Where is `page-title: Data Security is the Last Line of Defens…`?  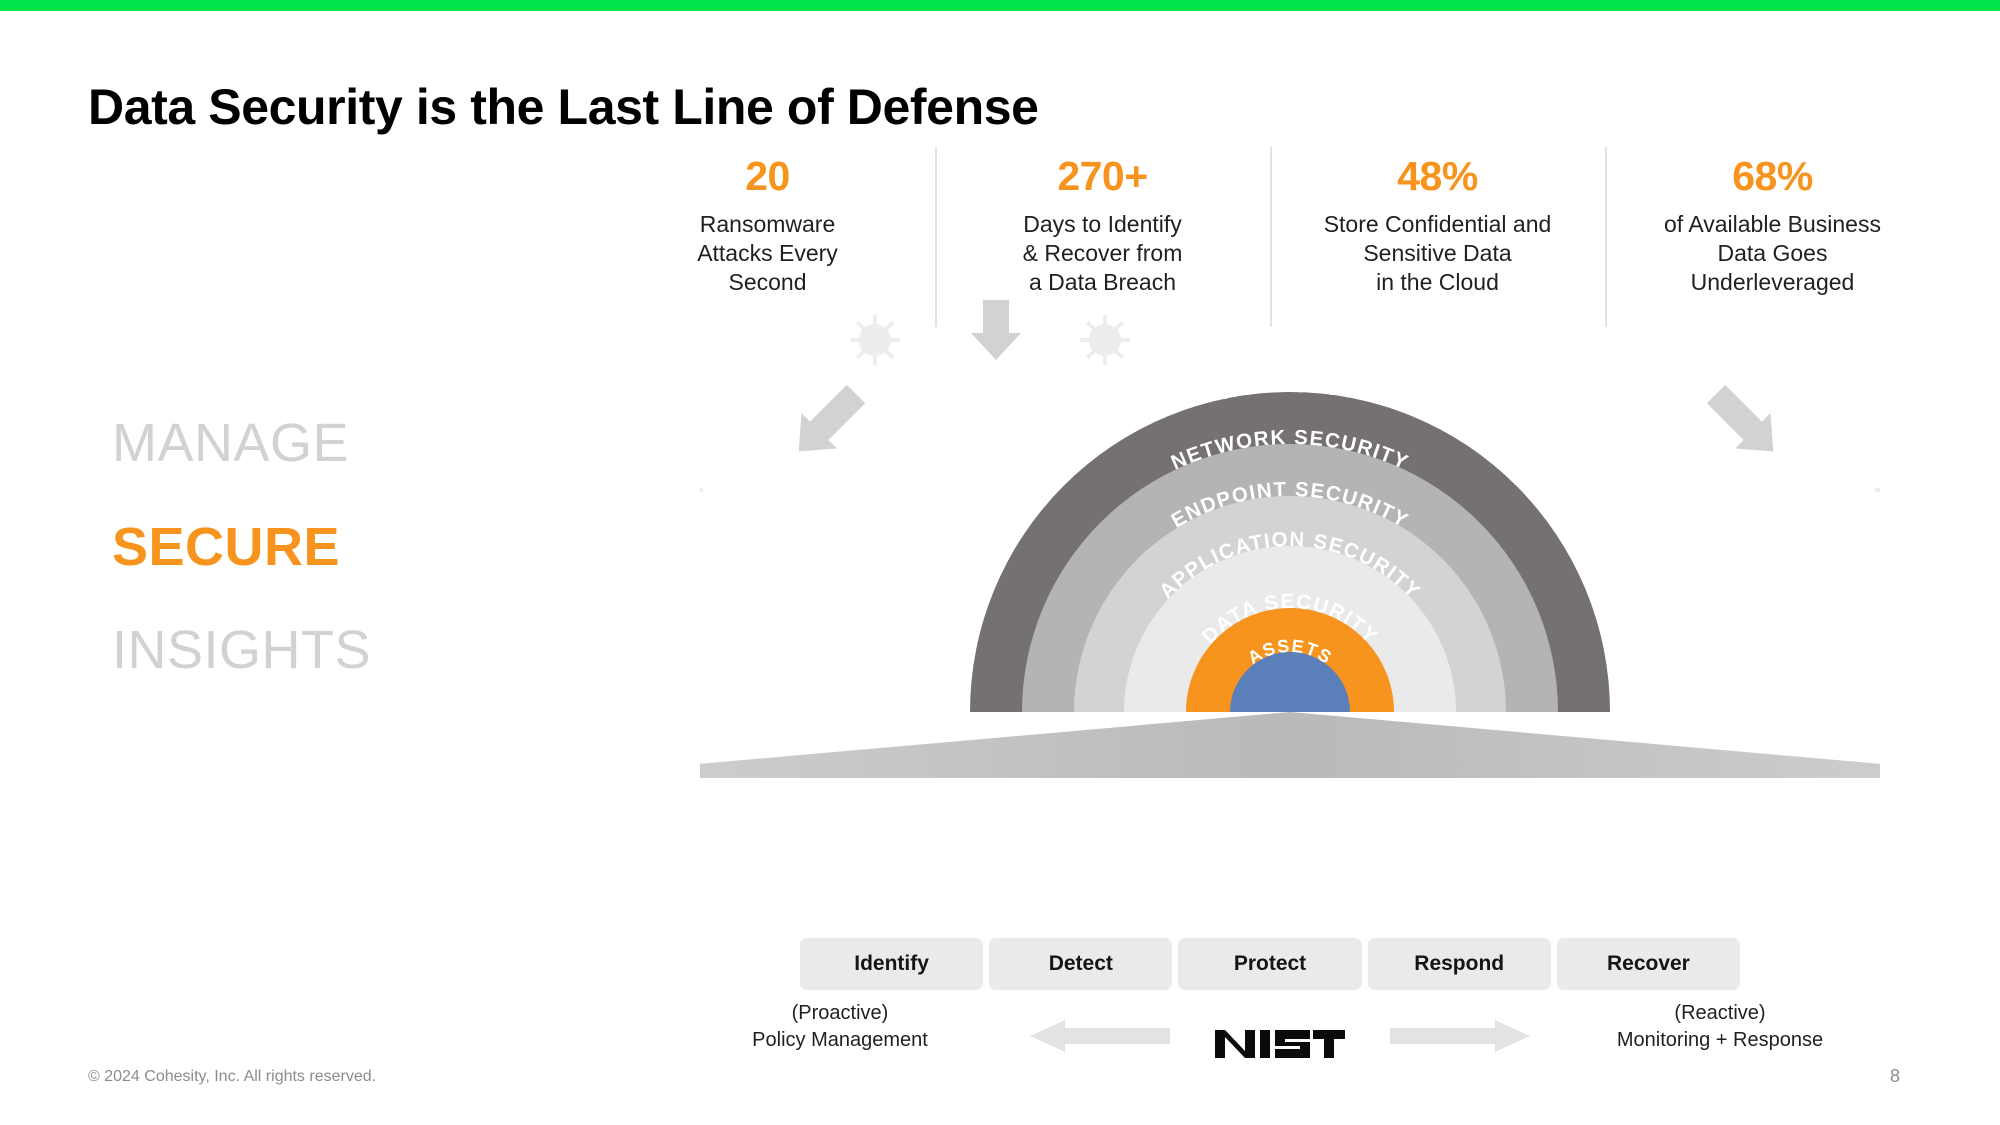
page-title: Data Security is the Last Line of Defens… is located at coordinates (563, 107).